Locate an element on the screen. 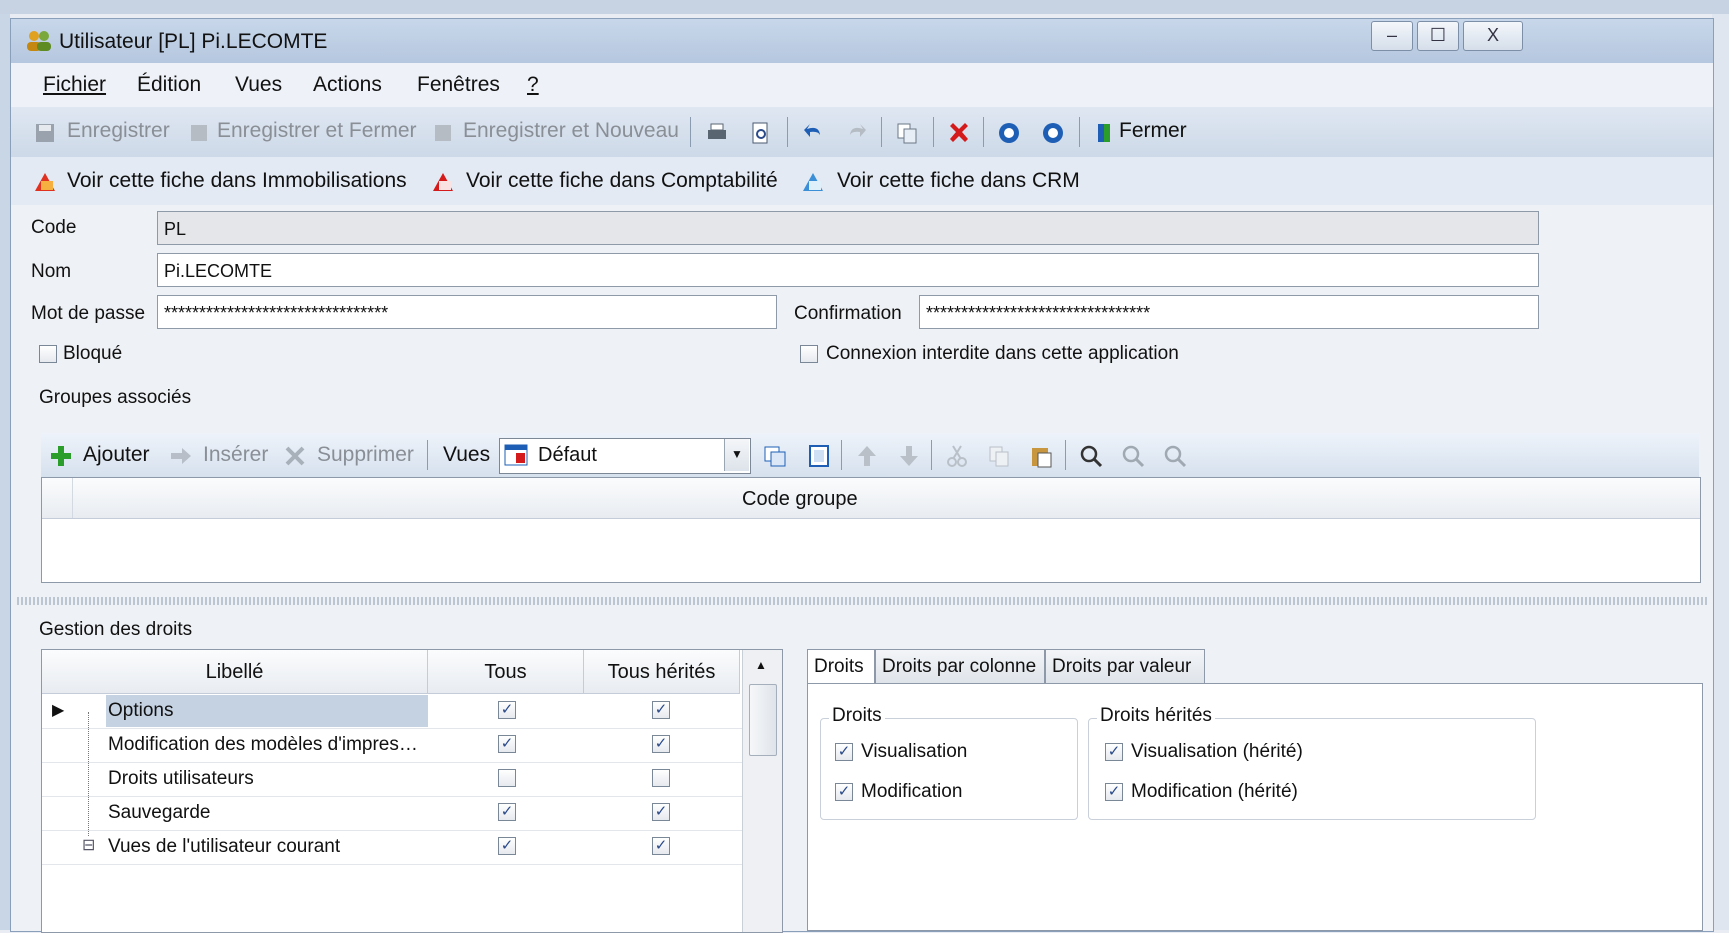 The image size is (1729, 933). search-icon is located at coordinates (1091, 456).